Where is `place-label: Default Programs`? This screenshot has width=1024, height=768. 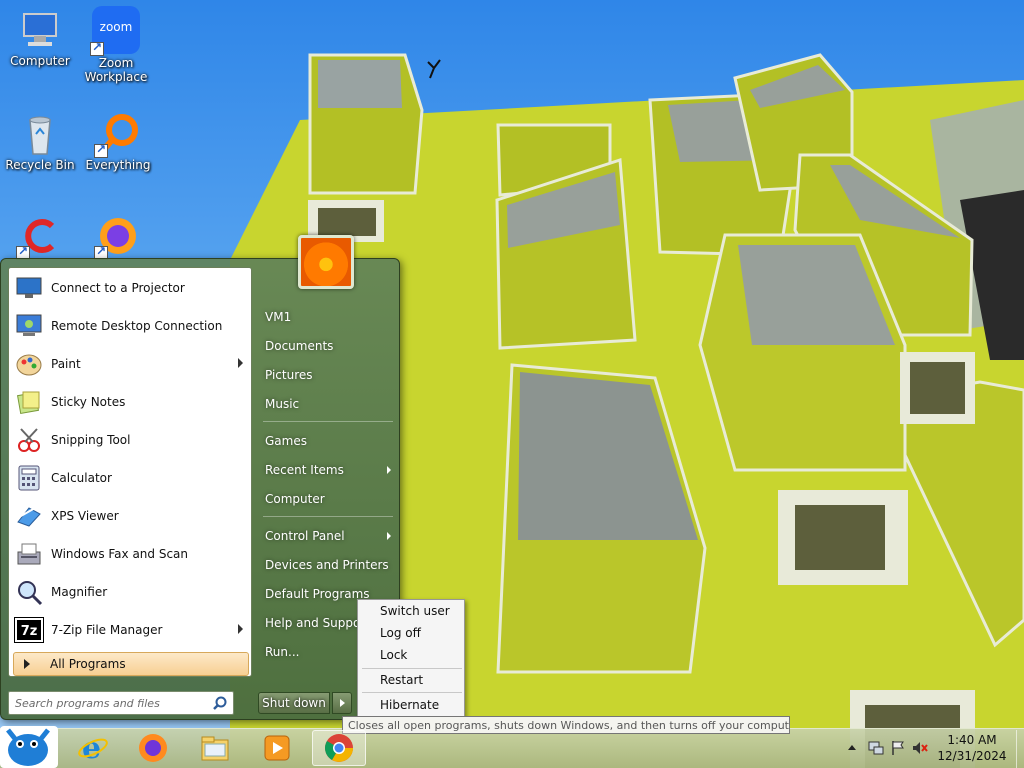
place-label: Default Programs is located at coordinates (317, 594).